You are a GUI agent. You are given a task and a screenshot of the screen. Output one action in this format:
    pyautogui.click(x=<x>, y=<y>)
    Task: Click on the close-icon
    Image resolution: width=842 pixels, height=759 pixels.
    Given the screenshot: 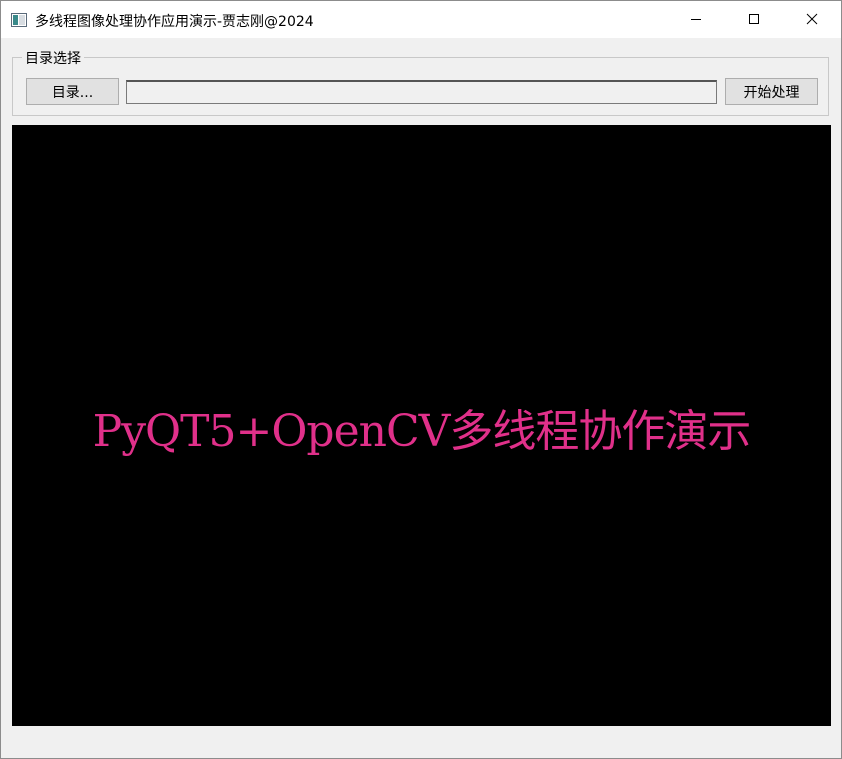 What is the action you would take?
    pyautogui.click(x=812, y=19)
    